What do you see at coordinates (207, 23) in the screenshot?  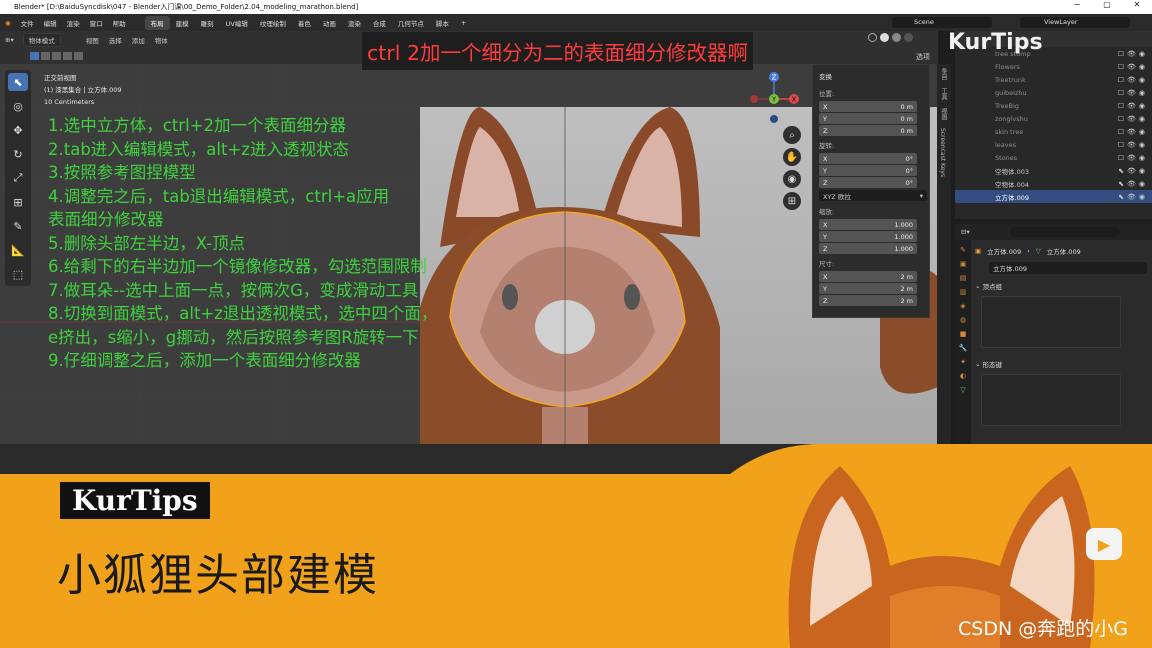 I see `tab-sculpting: 雕刻` at bounding box center [207, 23].